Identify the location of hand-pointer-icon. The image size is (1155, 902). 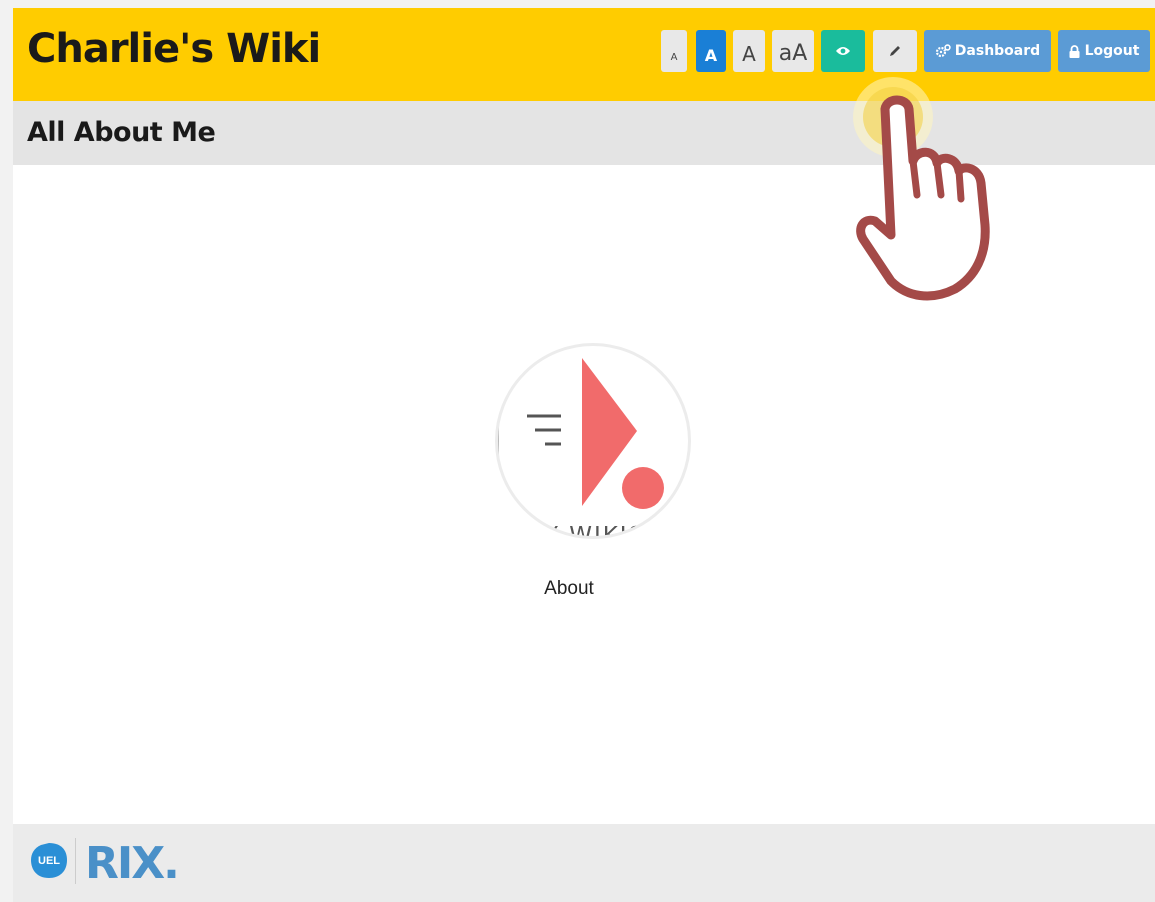
(921, 189).